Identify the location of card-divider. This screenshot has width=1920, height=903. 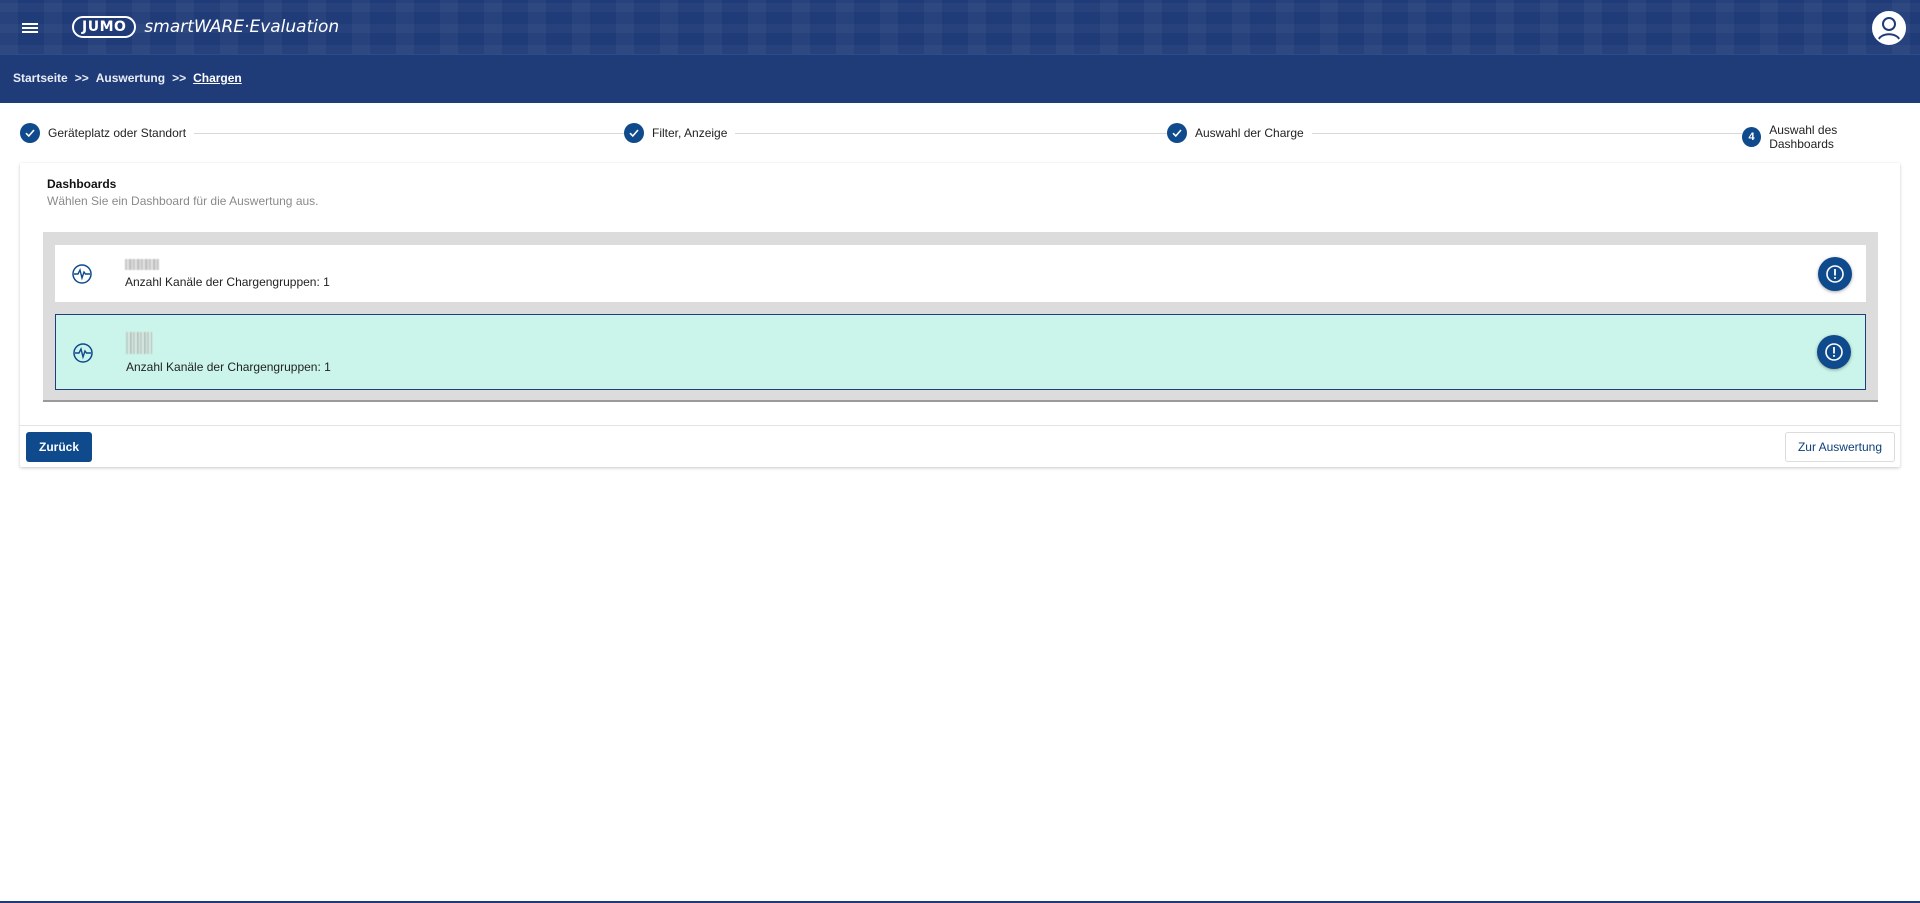
(960, 425).